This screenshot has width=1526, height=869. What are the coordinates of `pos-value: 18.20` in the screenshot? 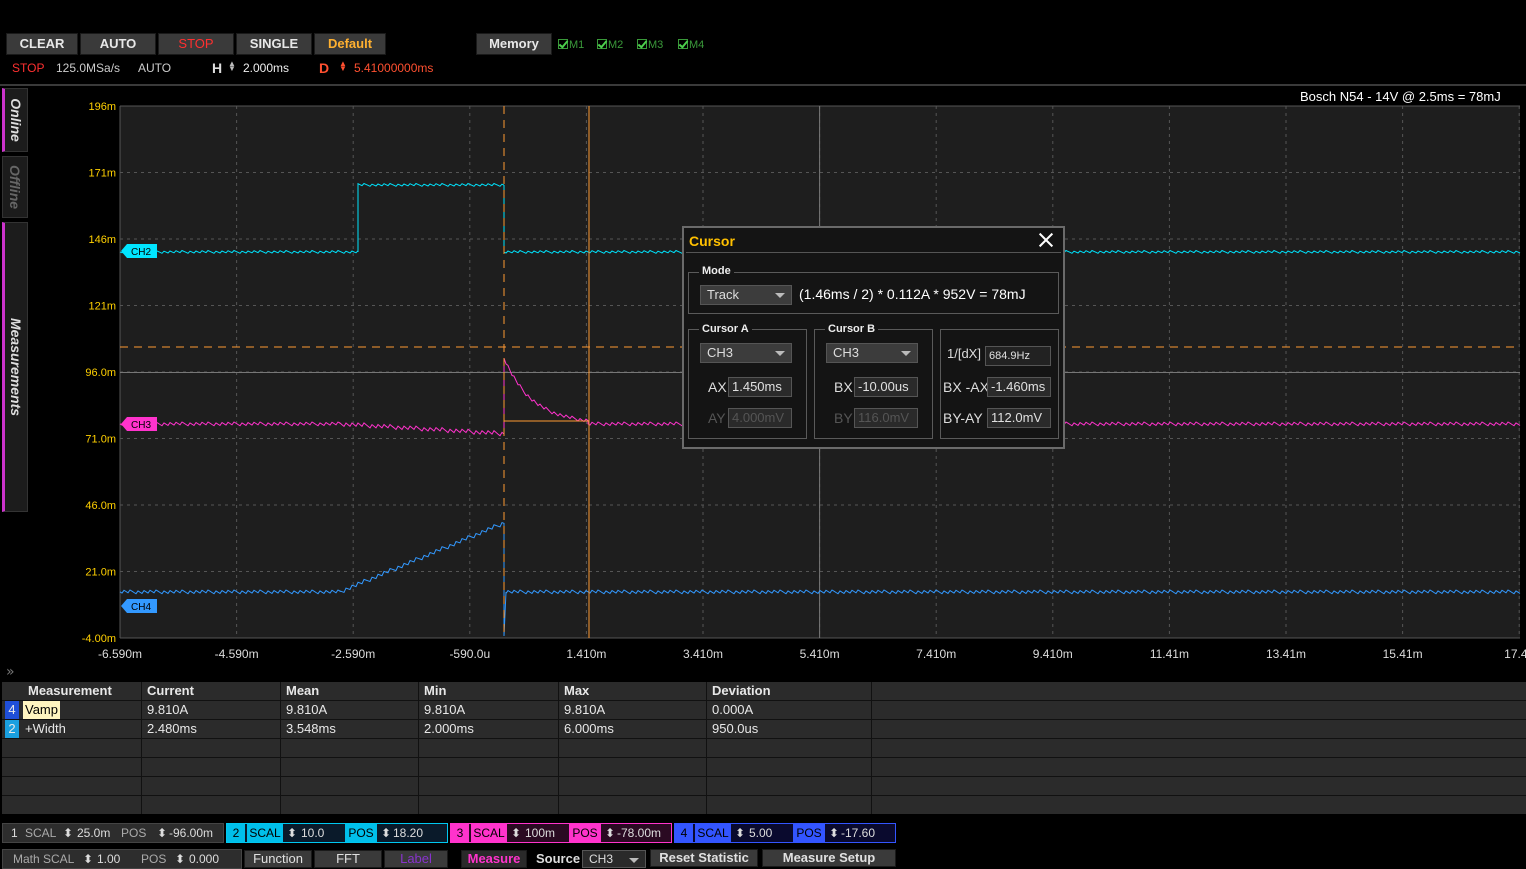 It's located at (408, 833).